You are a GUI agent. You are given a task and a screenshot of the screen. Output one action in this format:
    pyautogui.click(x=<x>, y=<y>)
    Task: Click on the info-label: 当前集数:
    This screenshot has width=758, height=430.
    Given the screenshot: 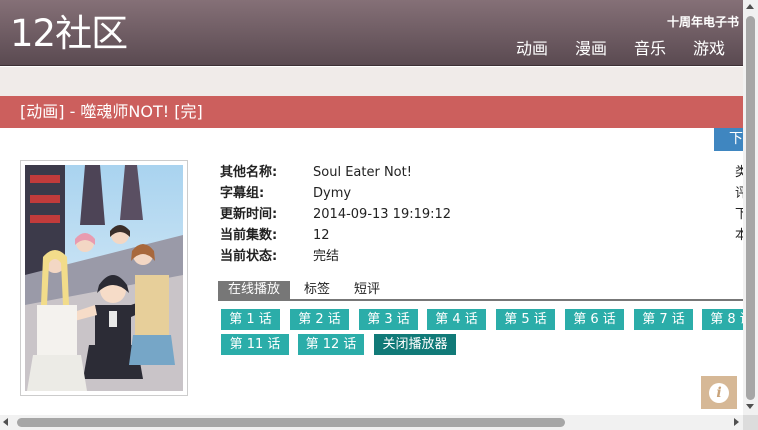 What is the action you would take?
    pyautogui.click(x=249, y=235)
    